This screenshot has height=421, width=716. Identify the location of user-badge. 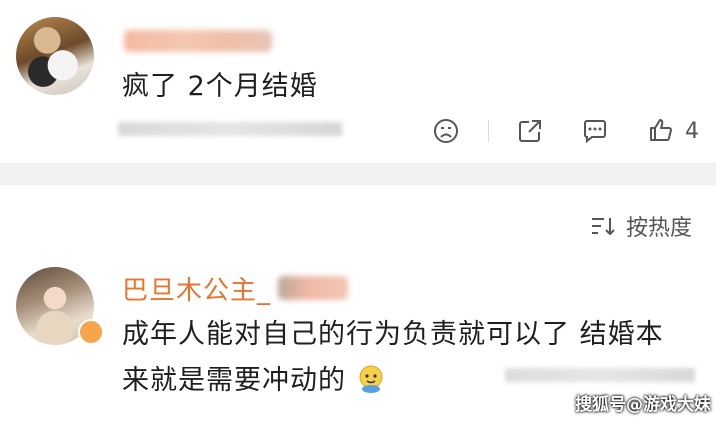
(91, 332).